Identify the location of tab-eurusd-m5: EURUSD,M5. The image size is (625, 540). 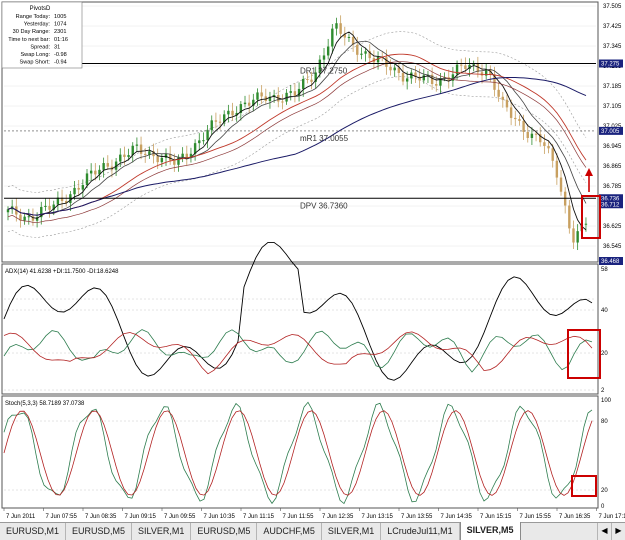
(99, 531).